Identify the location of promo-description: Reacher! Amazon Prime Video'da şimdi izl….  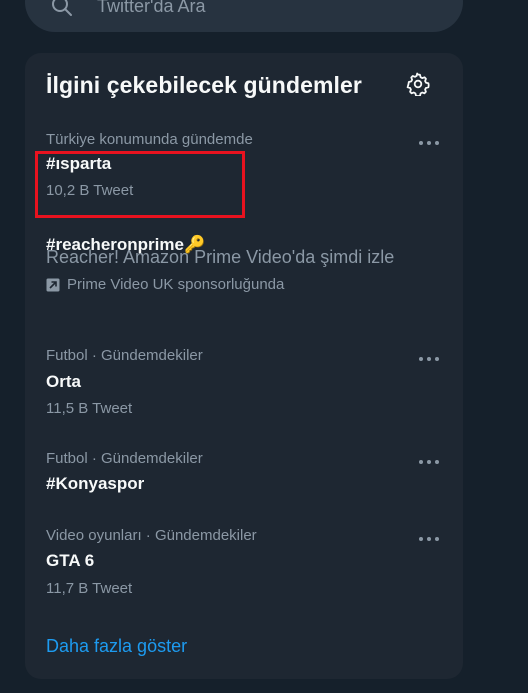
(220, 257).